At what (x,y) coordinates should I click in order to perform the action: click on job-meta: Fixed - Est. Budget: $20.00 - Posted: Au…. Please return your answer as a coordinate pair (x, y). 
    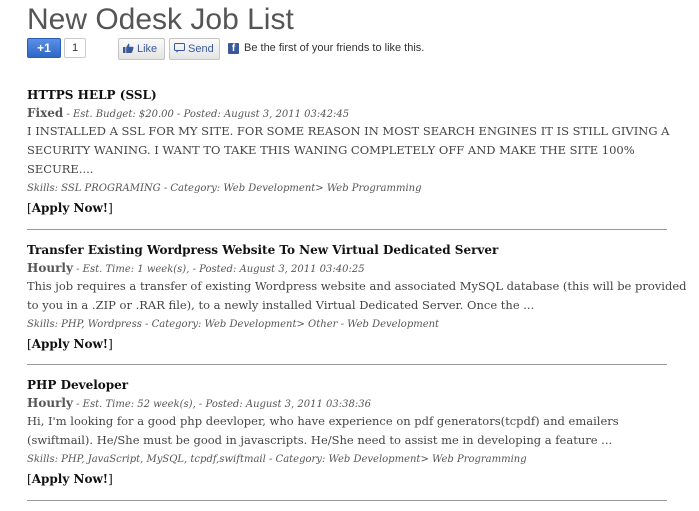
    Looking at the image, I should click on (347, 113).